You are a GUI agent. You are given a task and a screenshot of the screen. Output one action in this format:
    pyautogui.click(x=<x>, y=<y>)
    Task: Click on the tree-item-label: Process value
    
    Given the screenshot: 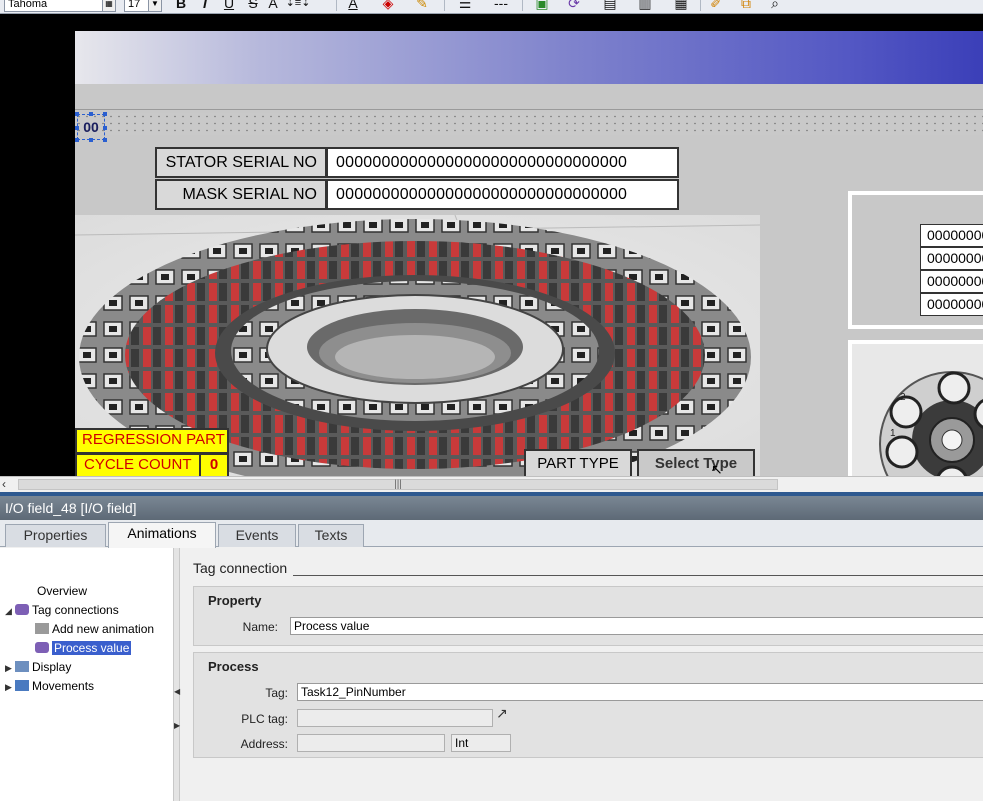 What is the action you would take?
    pyautogui.click(x=92, y=648)
    